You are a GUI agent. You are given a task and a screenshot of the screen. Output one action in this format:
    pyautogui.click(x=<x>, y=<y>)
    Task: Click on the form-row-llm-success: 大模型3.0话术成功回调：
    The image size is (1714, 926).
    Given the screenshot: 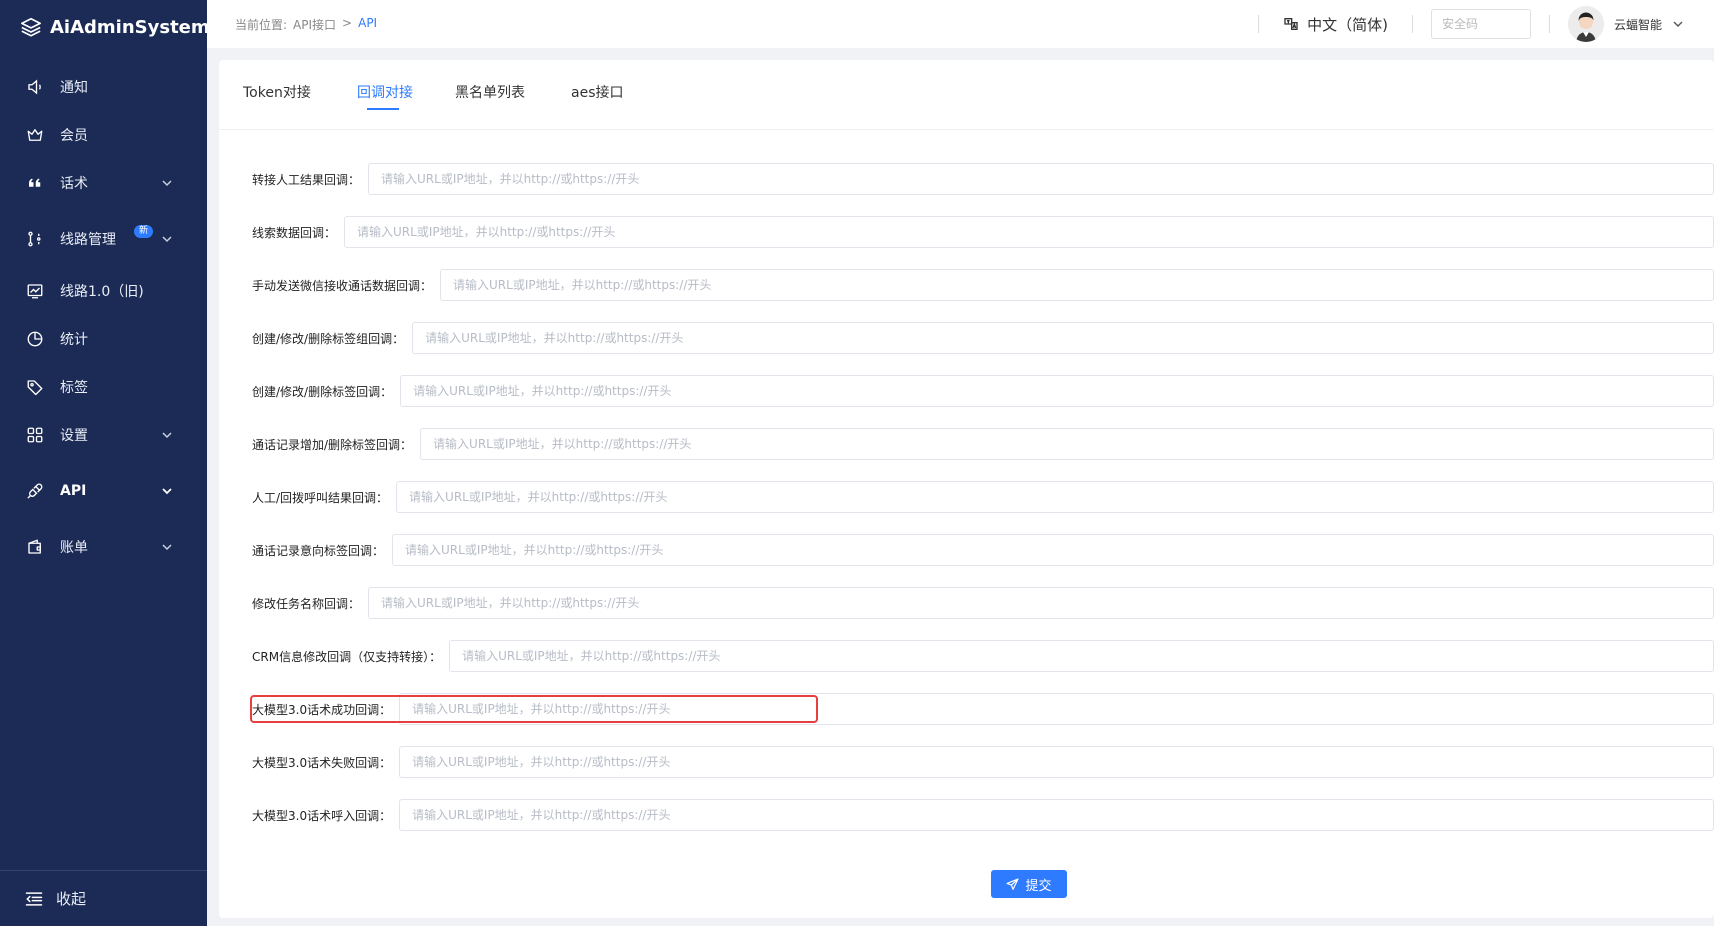 What is the action you would take?
    pyautogui.click(x=983, y=709)
    